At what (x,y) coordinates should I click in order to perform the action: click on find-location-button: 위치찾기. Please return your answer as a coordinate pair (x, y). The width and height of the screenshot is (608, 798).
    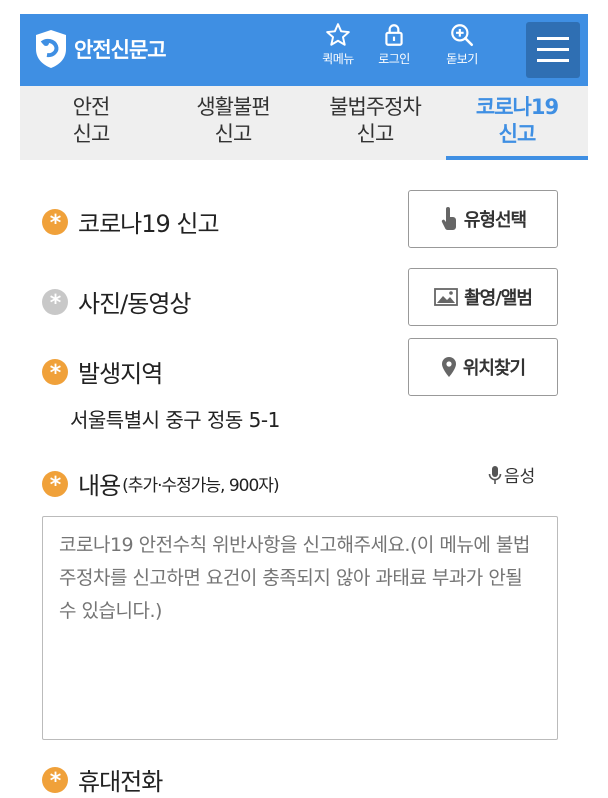
    Looking at the image, I should click on (483, 367).